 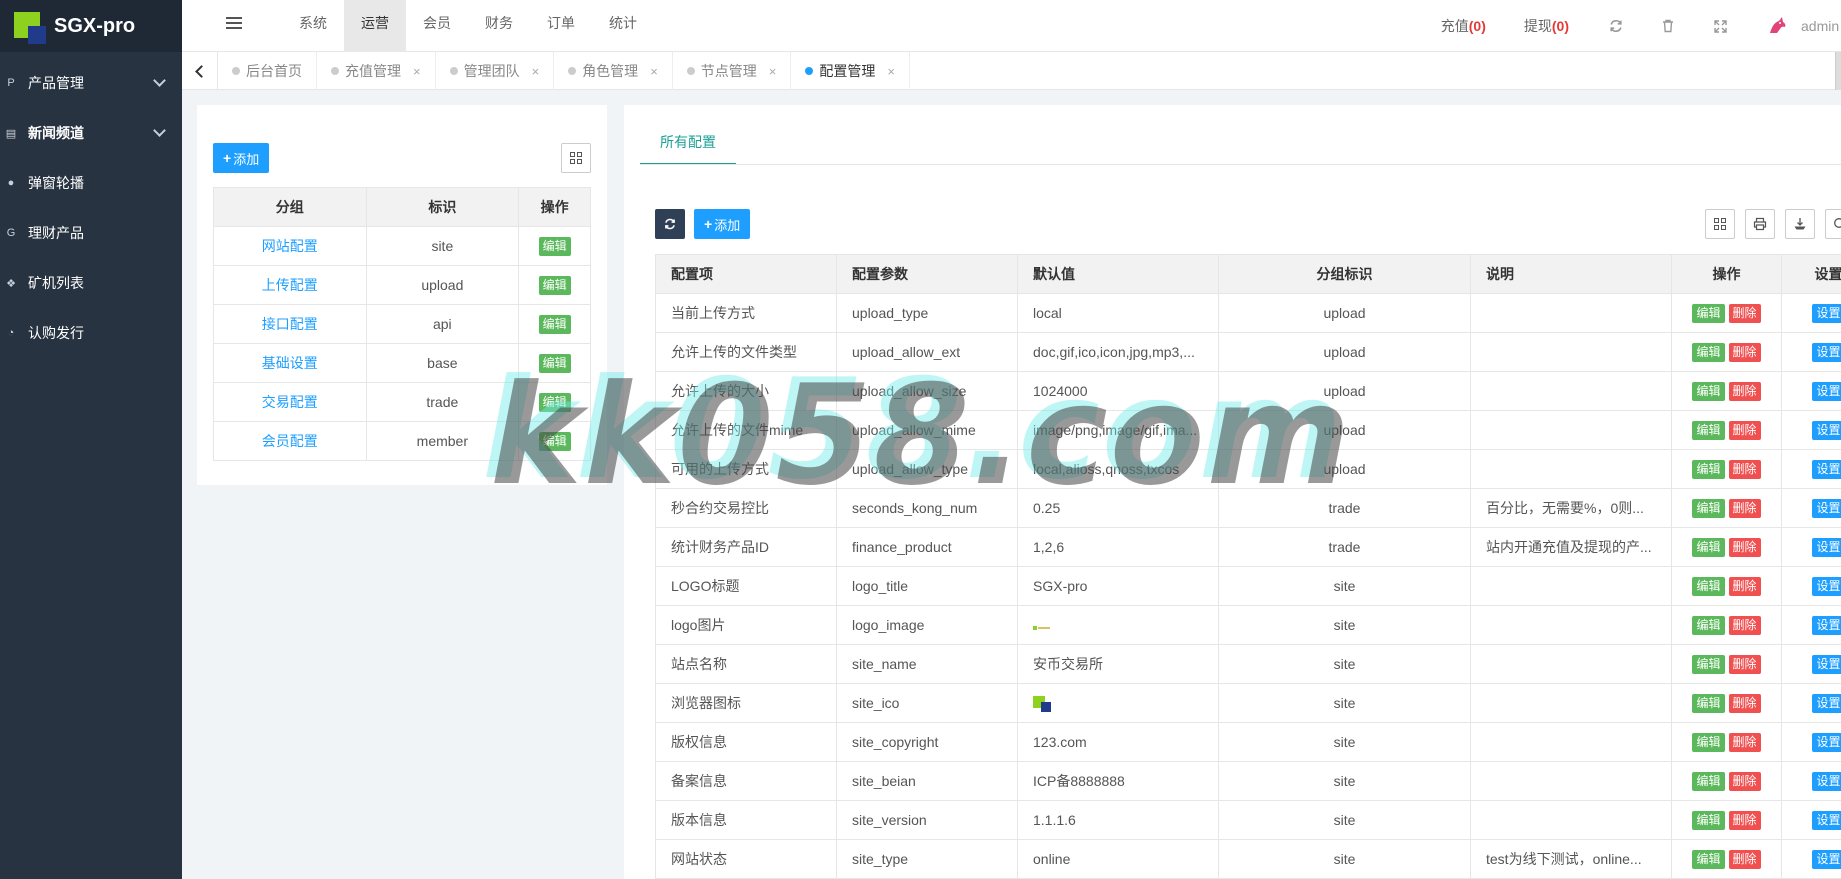 What do you see at coordinates (91, 133) in the screenshot?
I see `sidebar-item: ▤ 新闻频道` at bounding box center [91, 133].